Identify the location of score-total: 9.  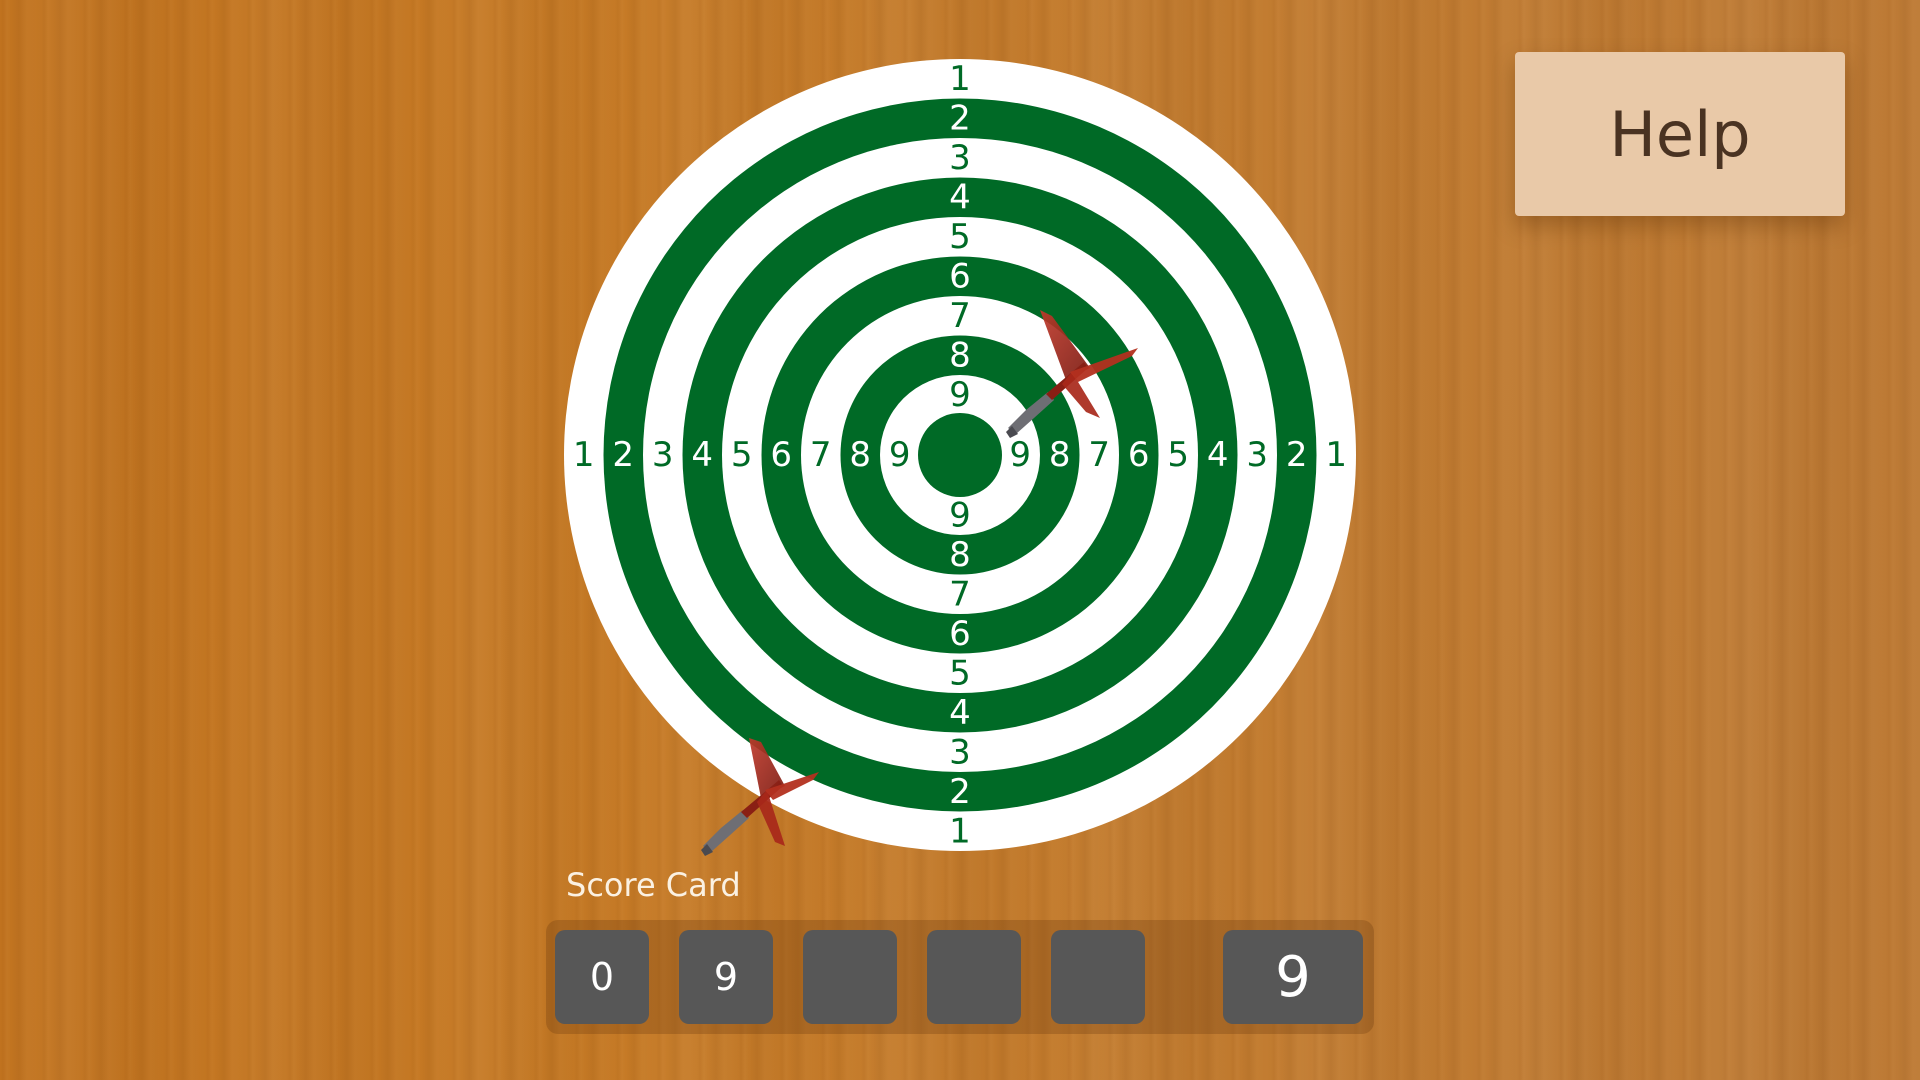
(1293, 977).